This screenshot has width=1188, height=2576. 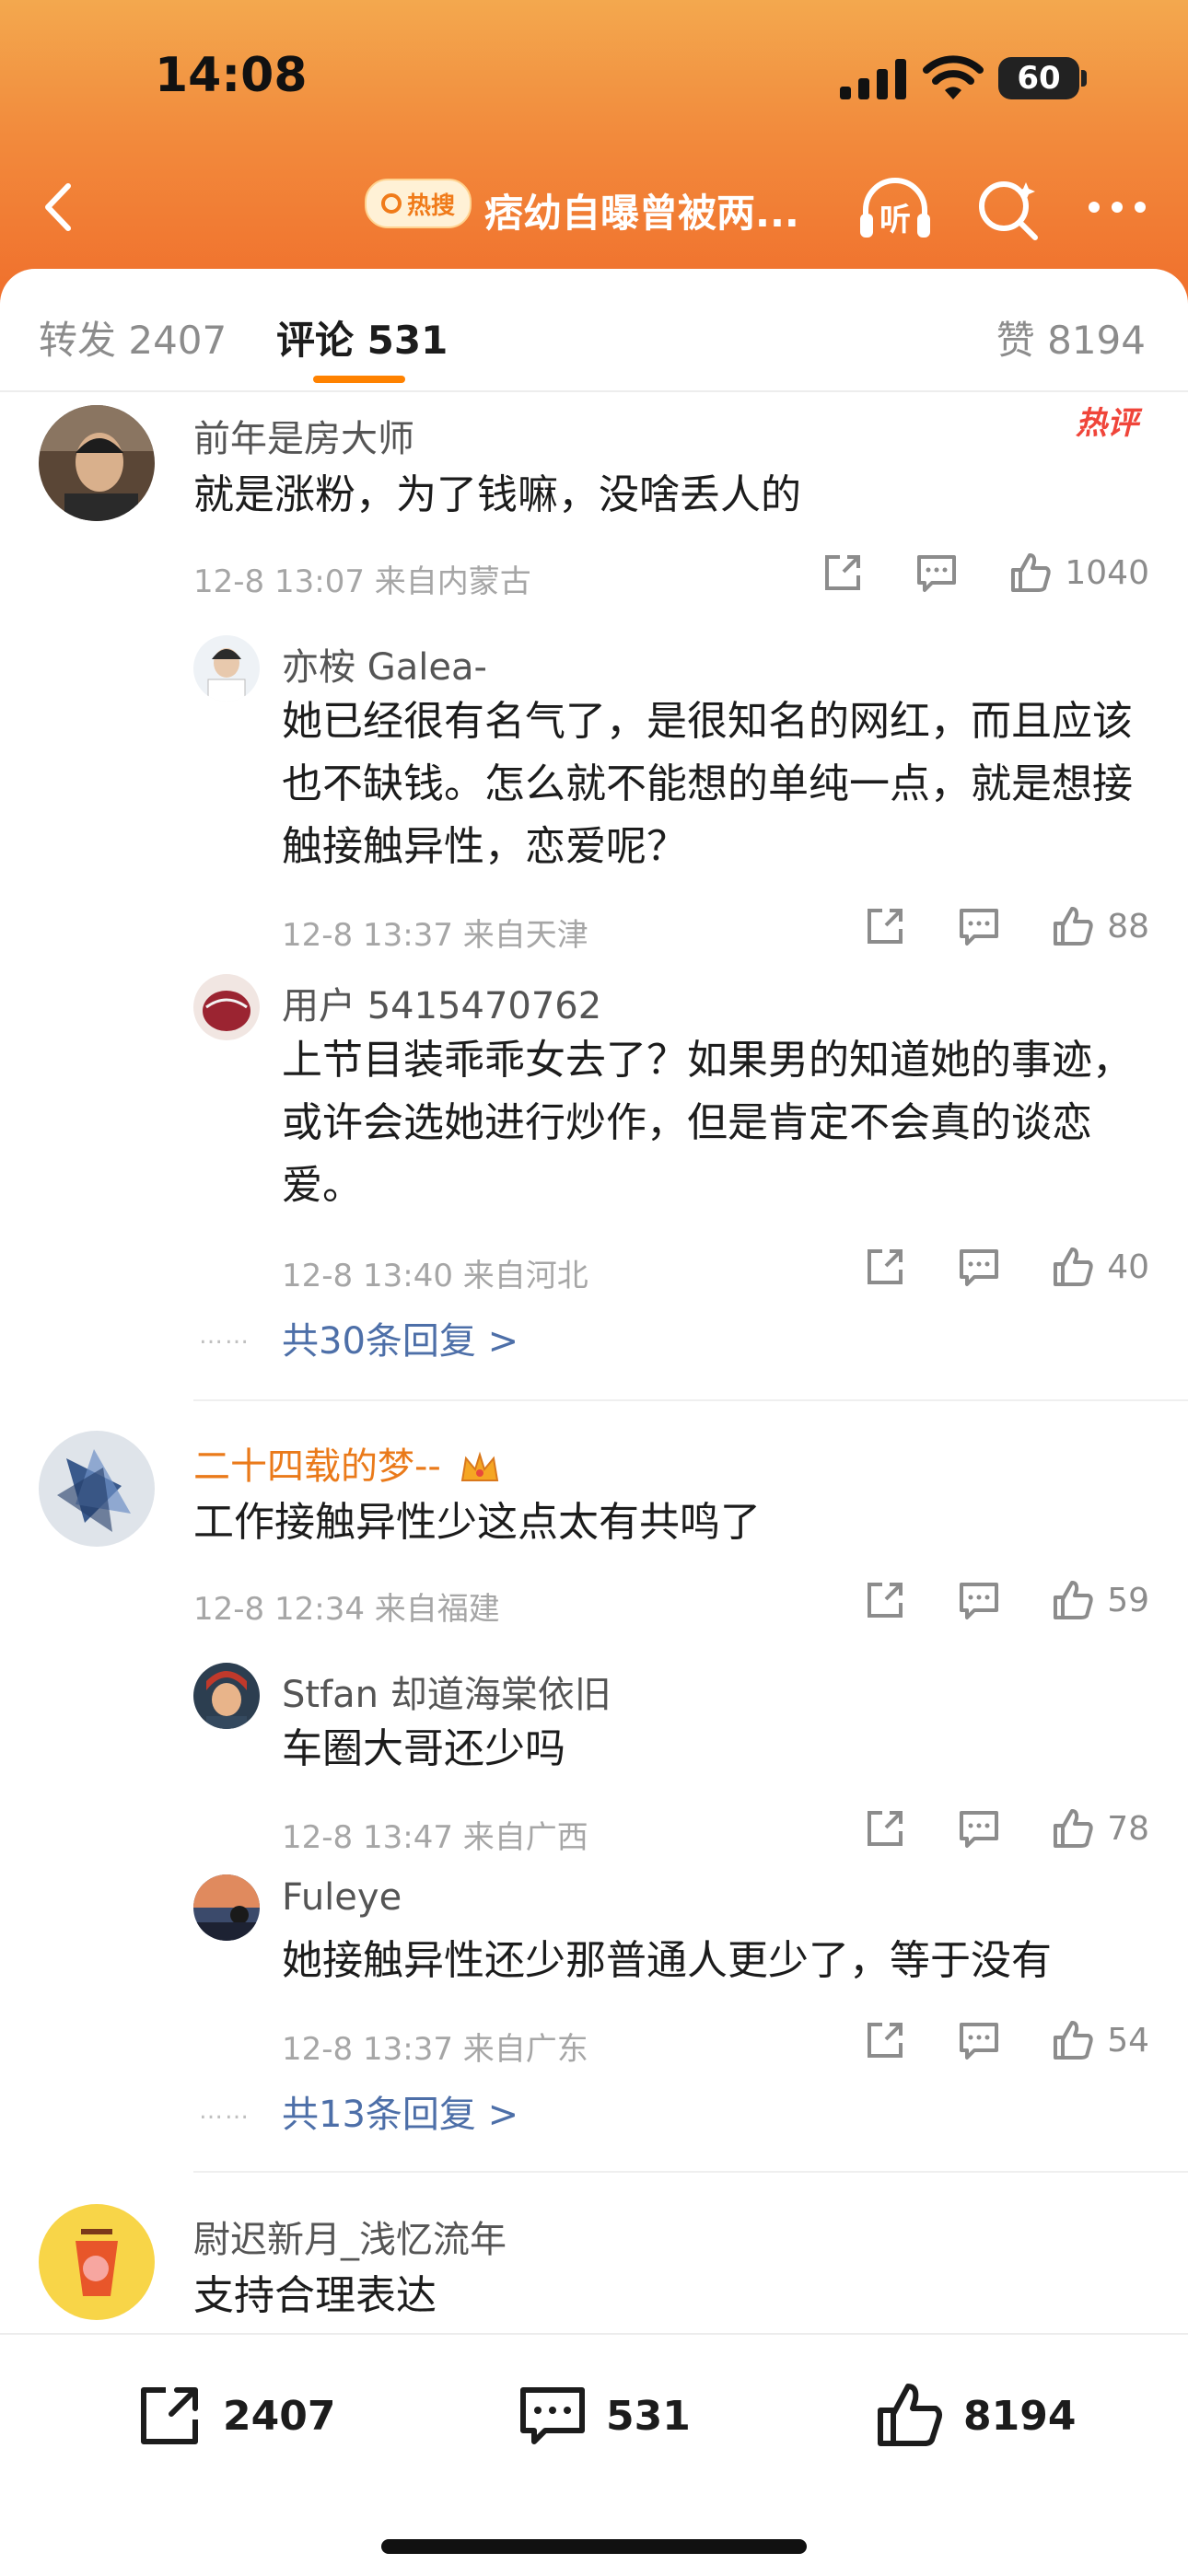 I want to click on vip-crown-icon, so click(x=479, y=1466).